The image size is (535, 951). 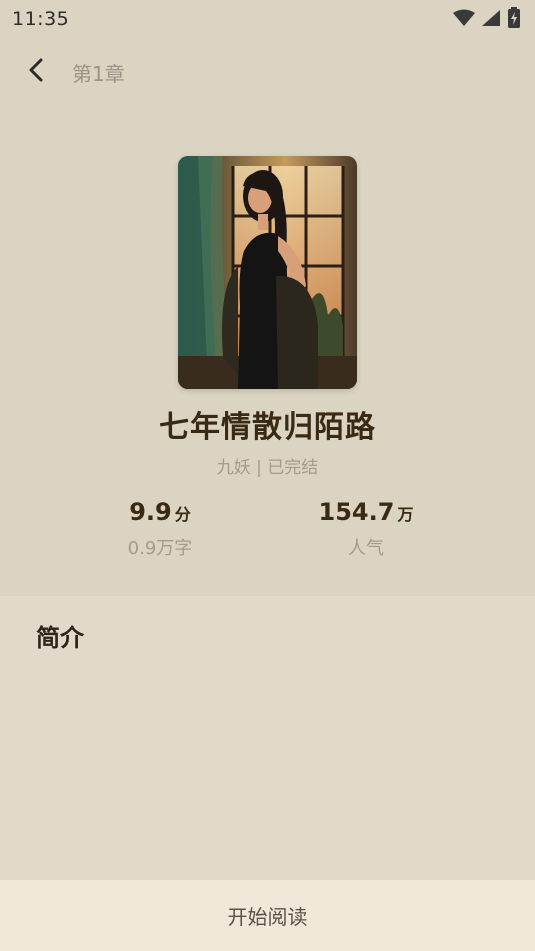 What do you see at coordinates (267, 70) in the screenshot?
I see `header: 第1章` at bounding box center [267, 70].